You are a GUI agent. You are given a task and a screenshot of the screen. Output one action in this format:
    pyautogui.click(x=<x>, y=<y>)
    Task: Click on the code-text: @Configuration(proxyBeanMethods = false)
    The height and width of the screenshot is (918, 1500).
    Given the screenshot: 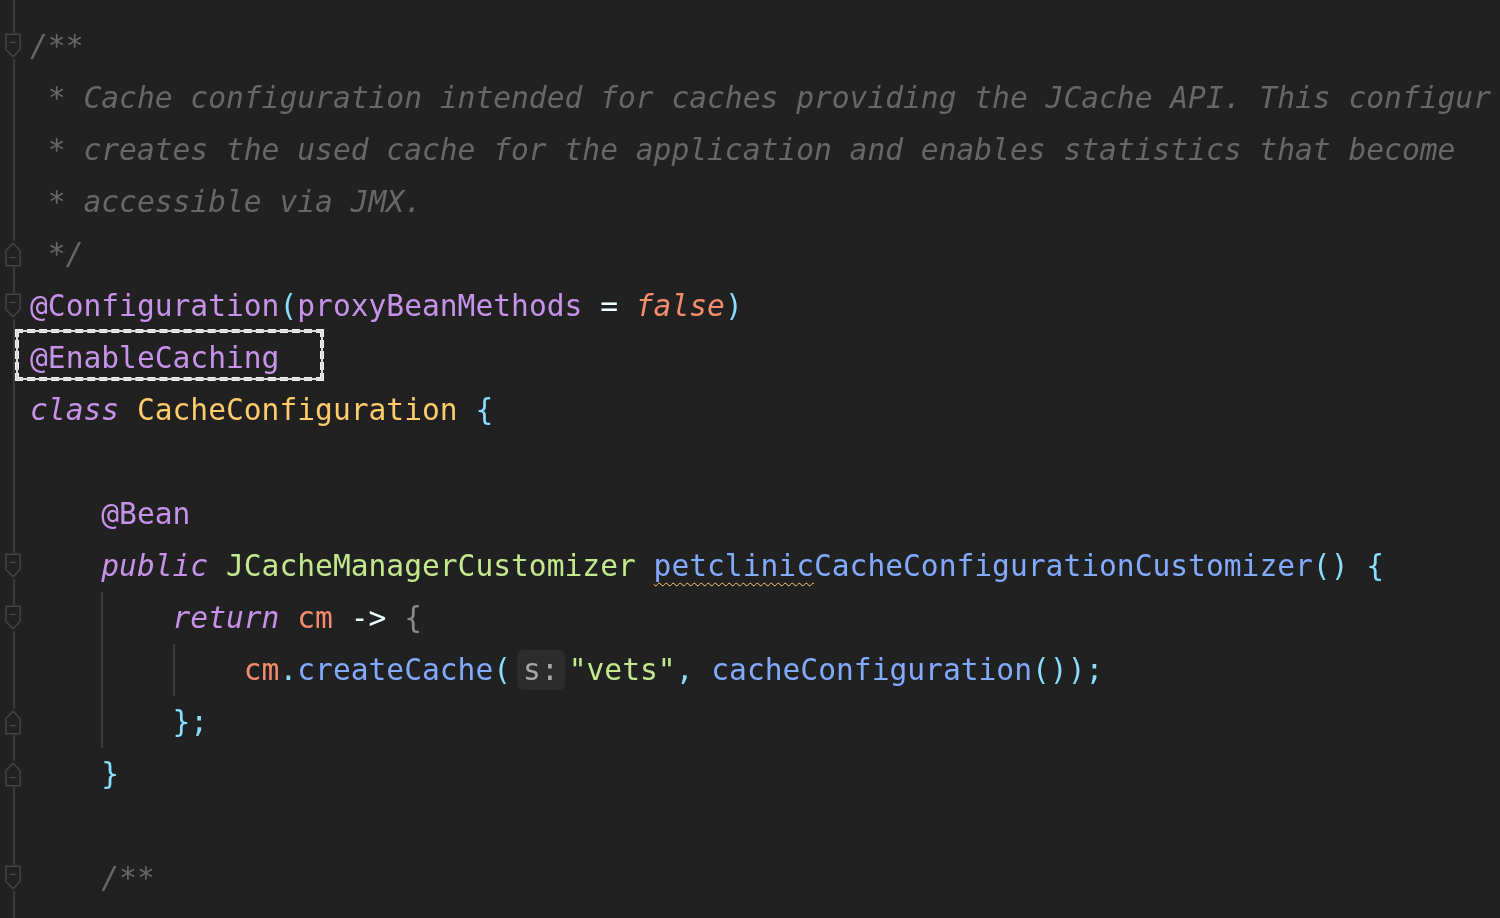 What is the action you would take?
    pyautogui.click(x=386, y=306)
    